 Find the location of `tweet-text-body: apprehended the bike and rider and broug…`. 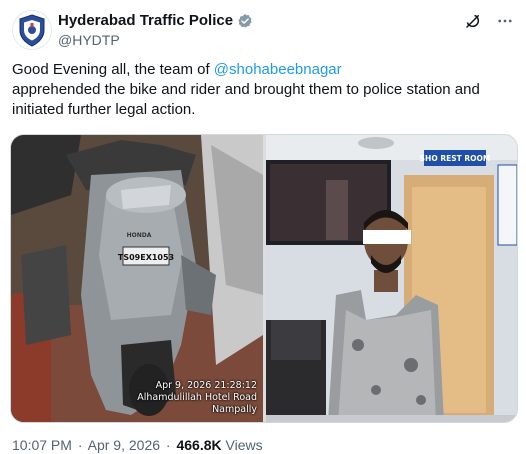

tweet-text-body: apprehended the bike and rider and broug… is located at coordinates (246, 99).